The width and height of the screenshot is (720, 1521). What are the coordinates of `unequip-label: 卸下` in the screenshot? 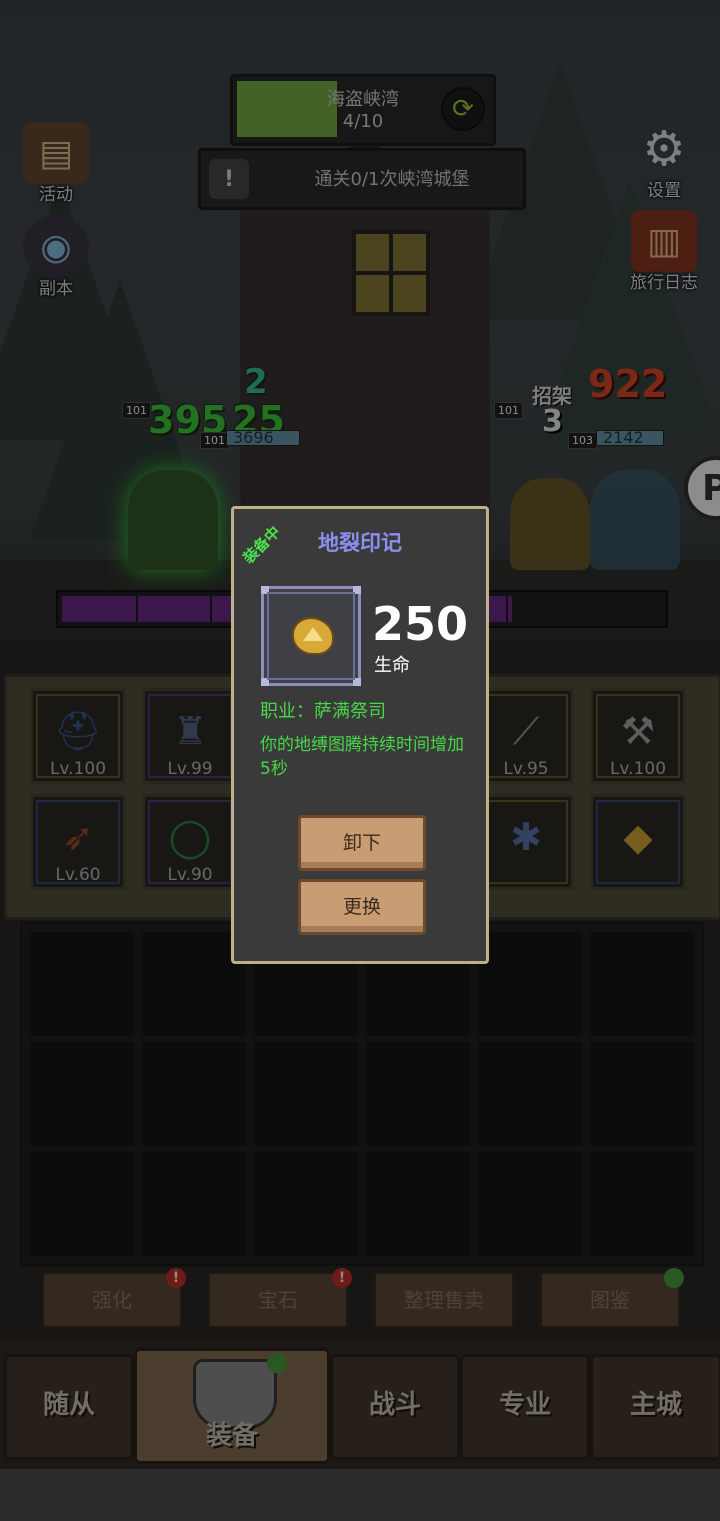 It's located at (361, 843).